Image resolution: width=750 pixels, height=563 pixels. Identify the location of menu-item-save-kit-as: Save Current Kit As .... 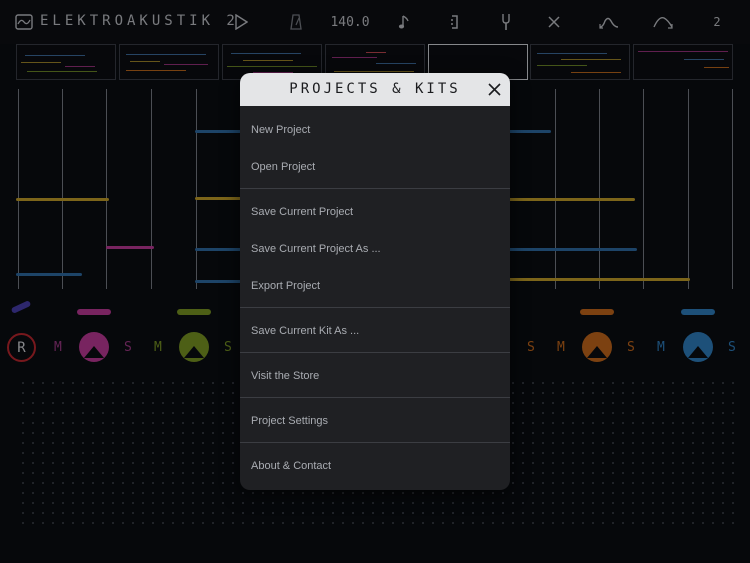
(375, 331).